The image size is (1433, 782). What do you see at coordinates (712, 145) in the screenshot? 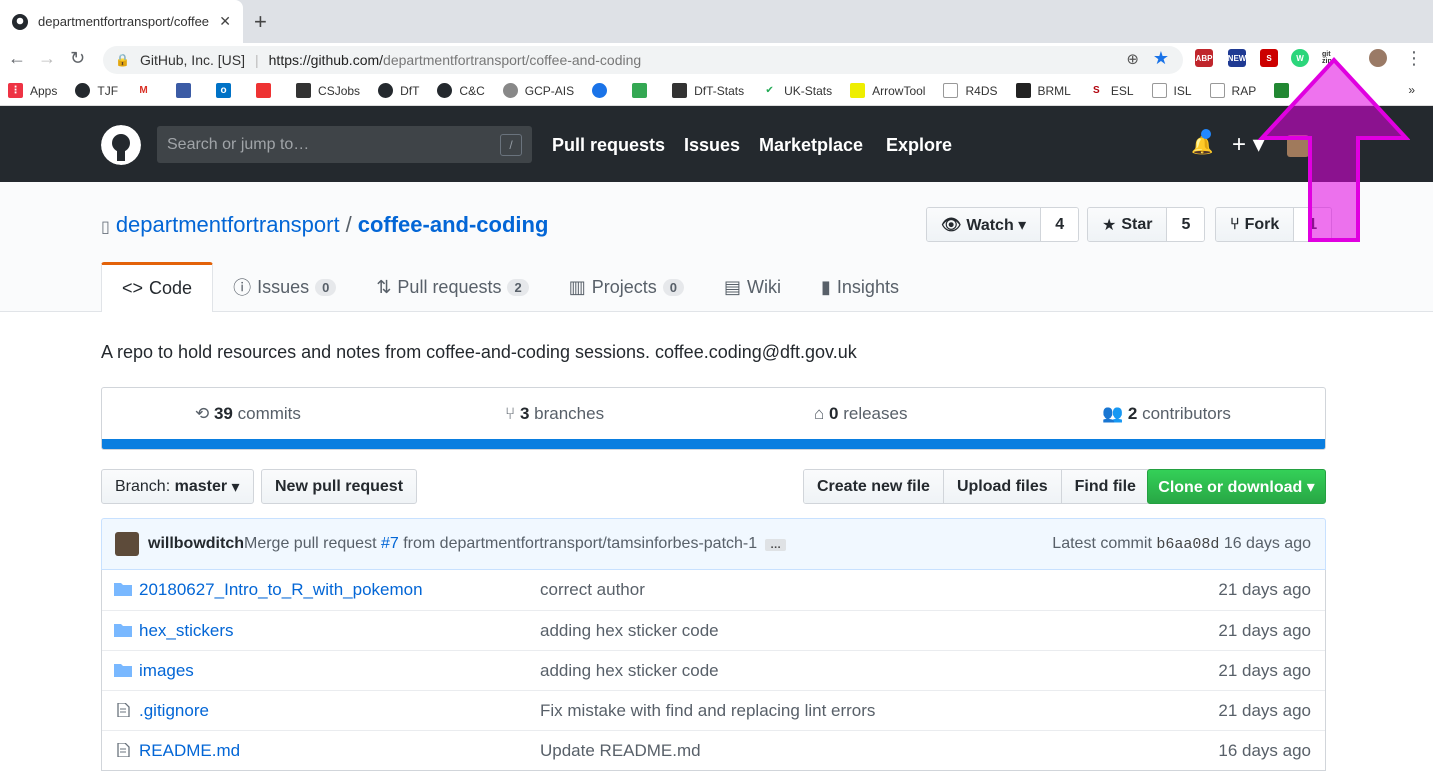
I see `nav-issues: Issues` at bounding box center [712, 145].